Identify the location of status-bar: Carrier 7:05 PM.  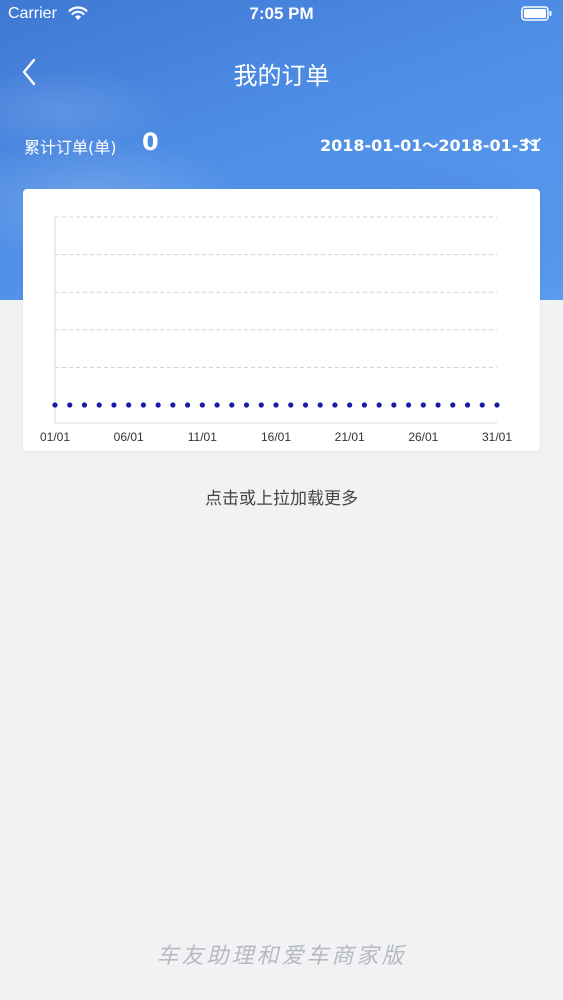
(281, 15).